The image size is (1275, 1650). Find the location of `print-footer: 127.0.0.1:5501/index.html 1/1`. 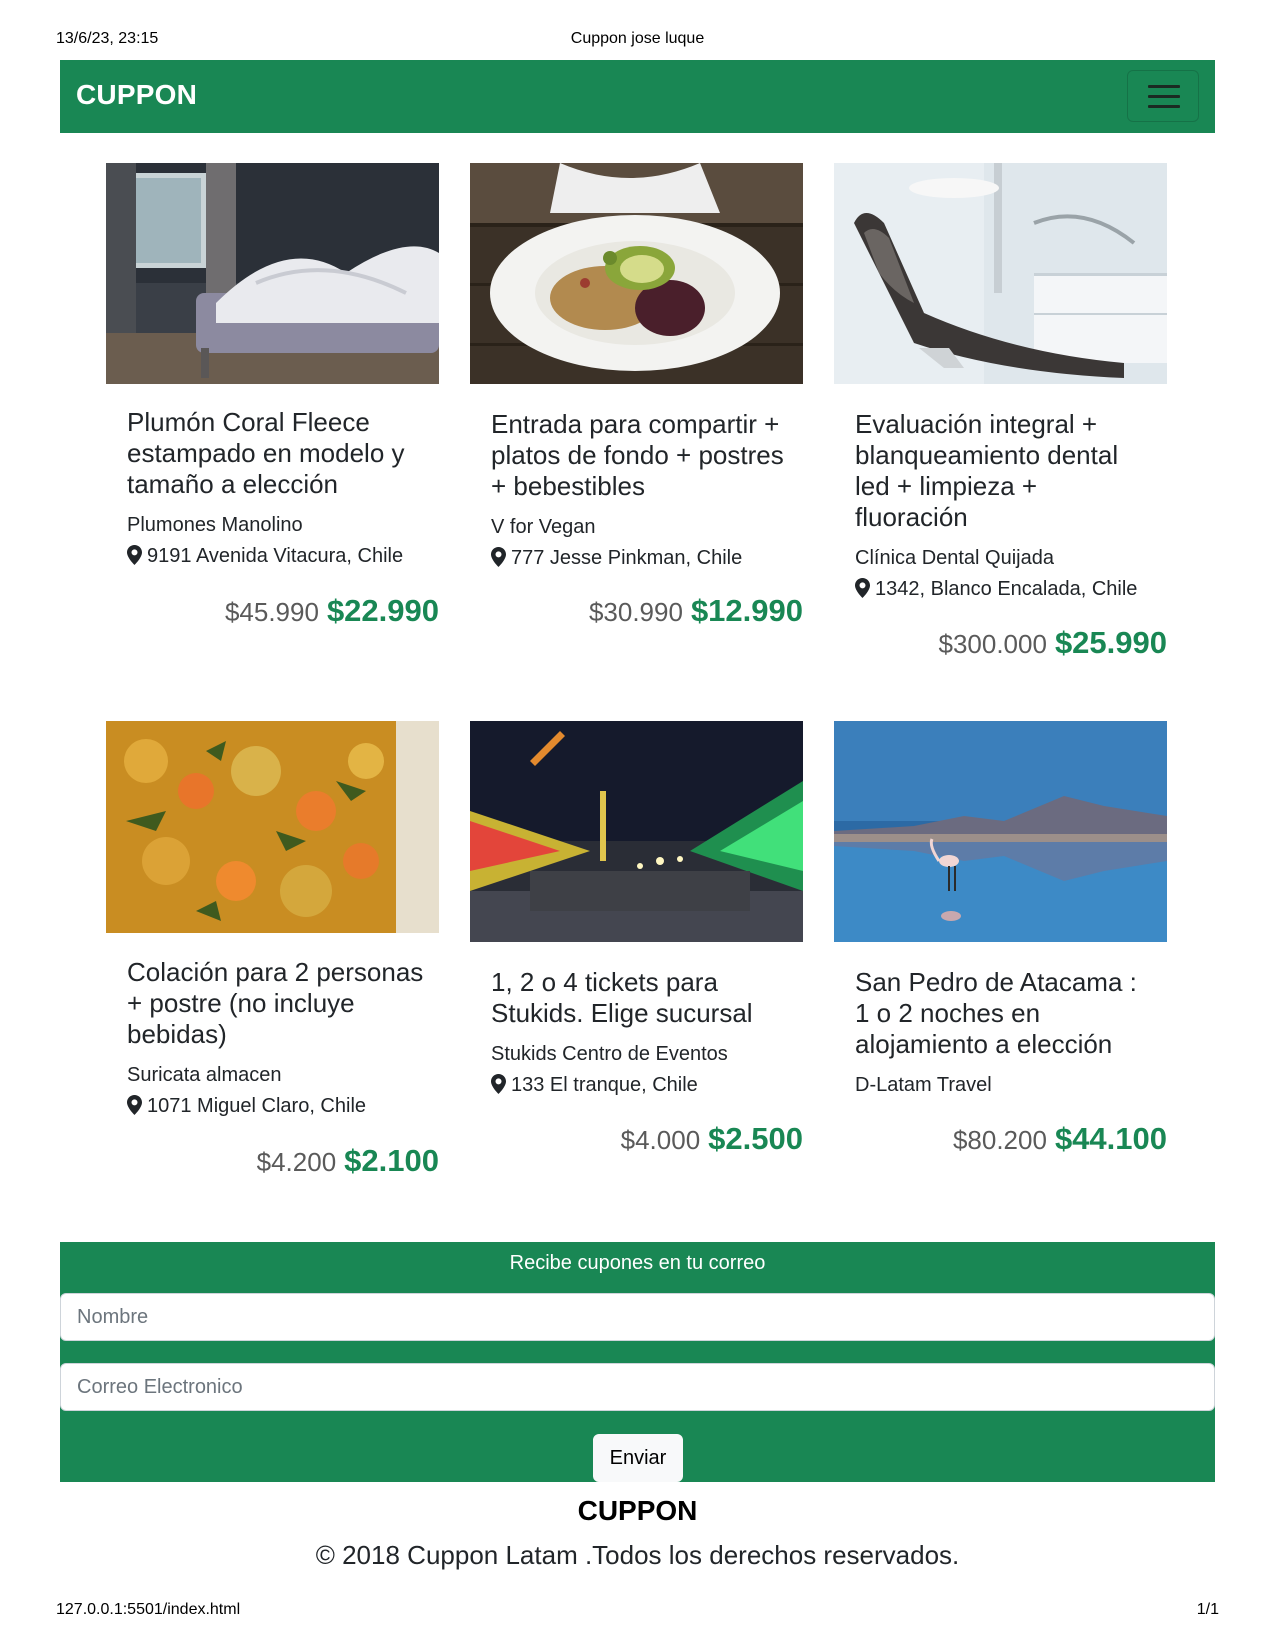

print-footer: 127.0.0.1:5501/index.html 1/1 is located at coordinates (637, 1612).